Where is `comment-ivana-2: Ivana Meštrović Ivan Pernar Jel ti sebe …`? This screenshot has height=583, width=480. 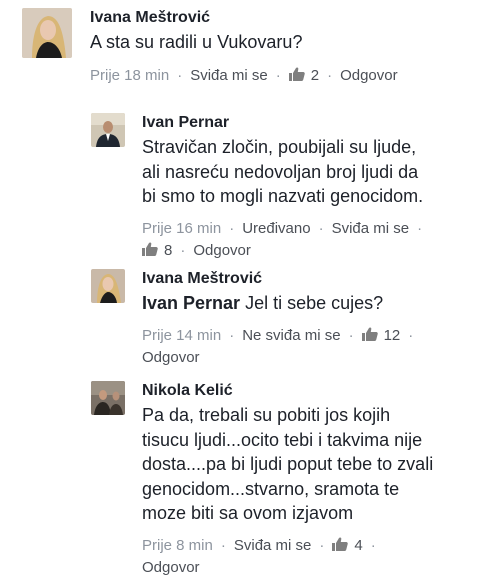
comment-ivana-2: Ivana Meštrović Ivan Pernar Jel ti sebe … is located at coordinates (256, 318).